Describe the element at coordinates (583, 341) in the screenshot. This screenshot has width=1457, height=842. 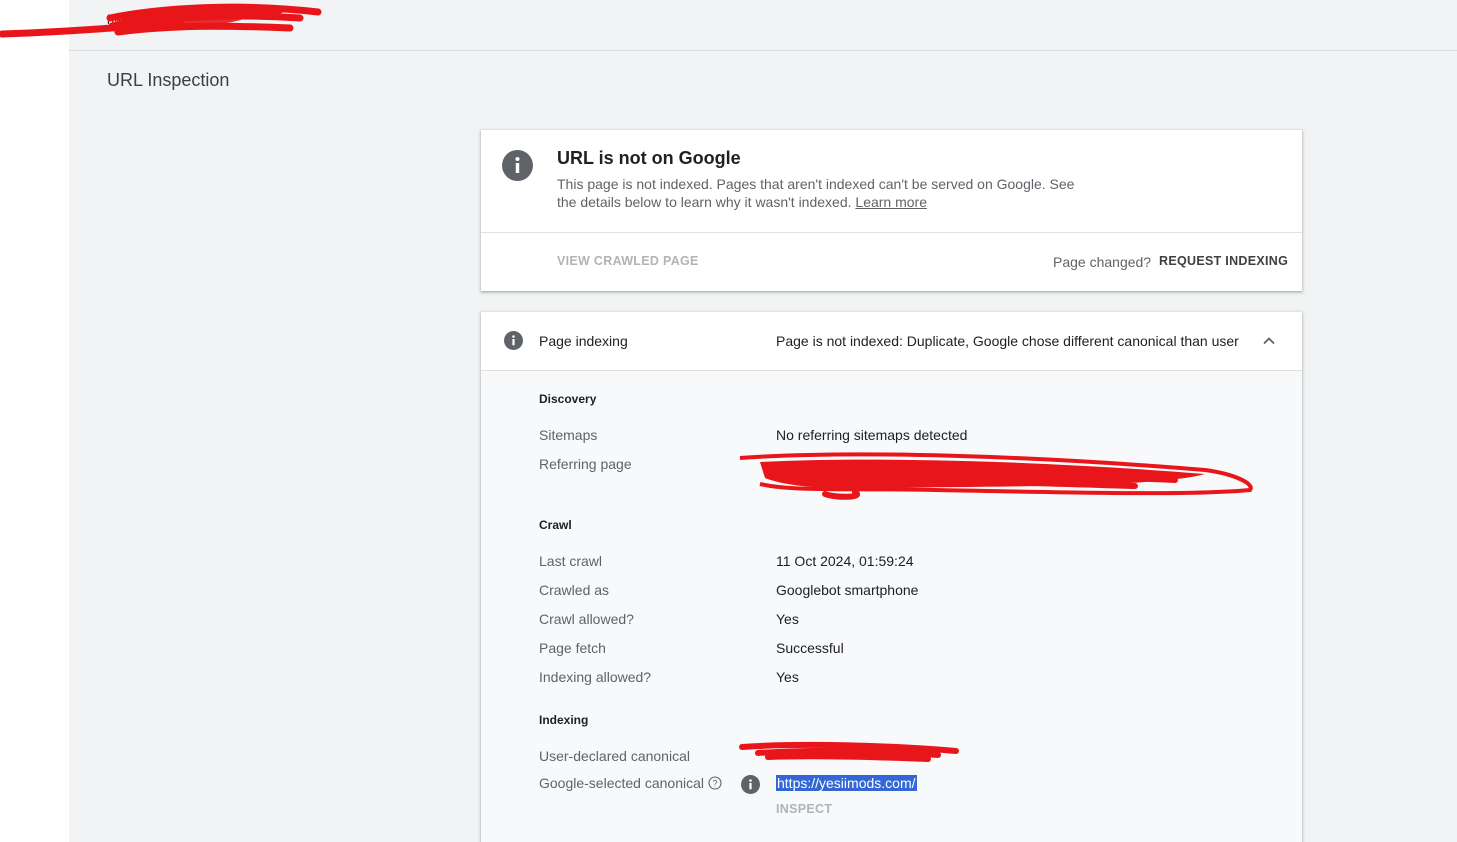
I see `page-indexing-title: Page indexing` at that location.